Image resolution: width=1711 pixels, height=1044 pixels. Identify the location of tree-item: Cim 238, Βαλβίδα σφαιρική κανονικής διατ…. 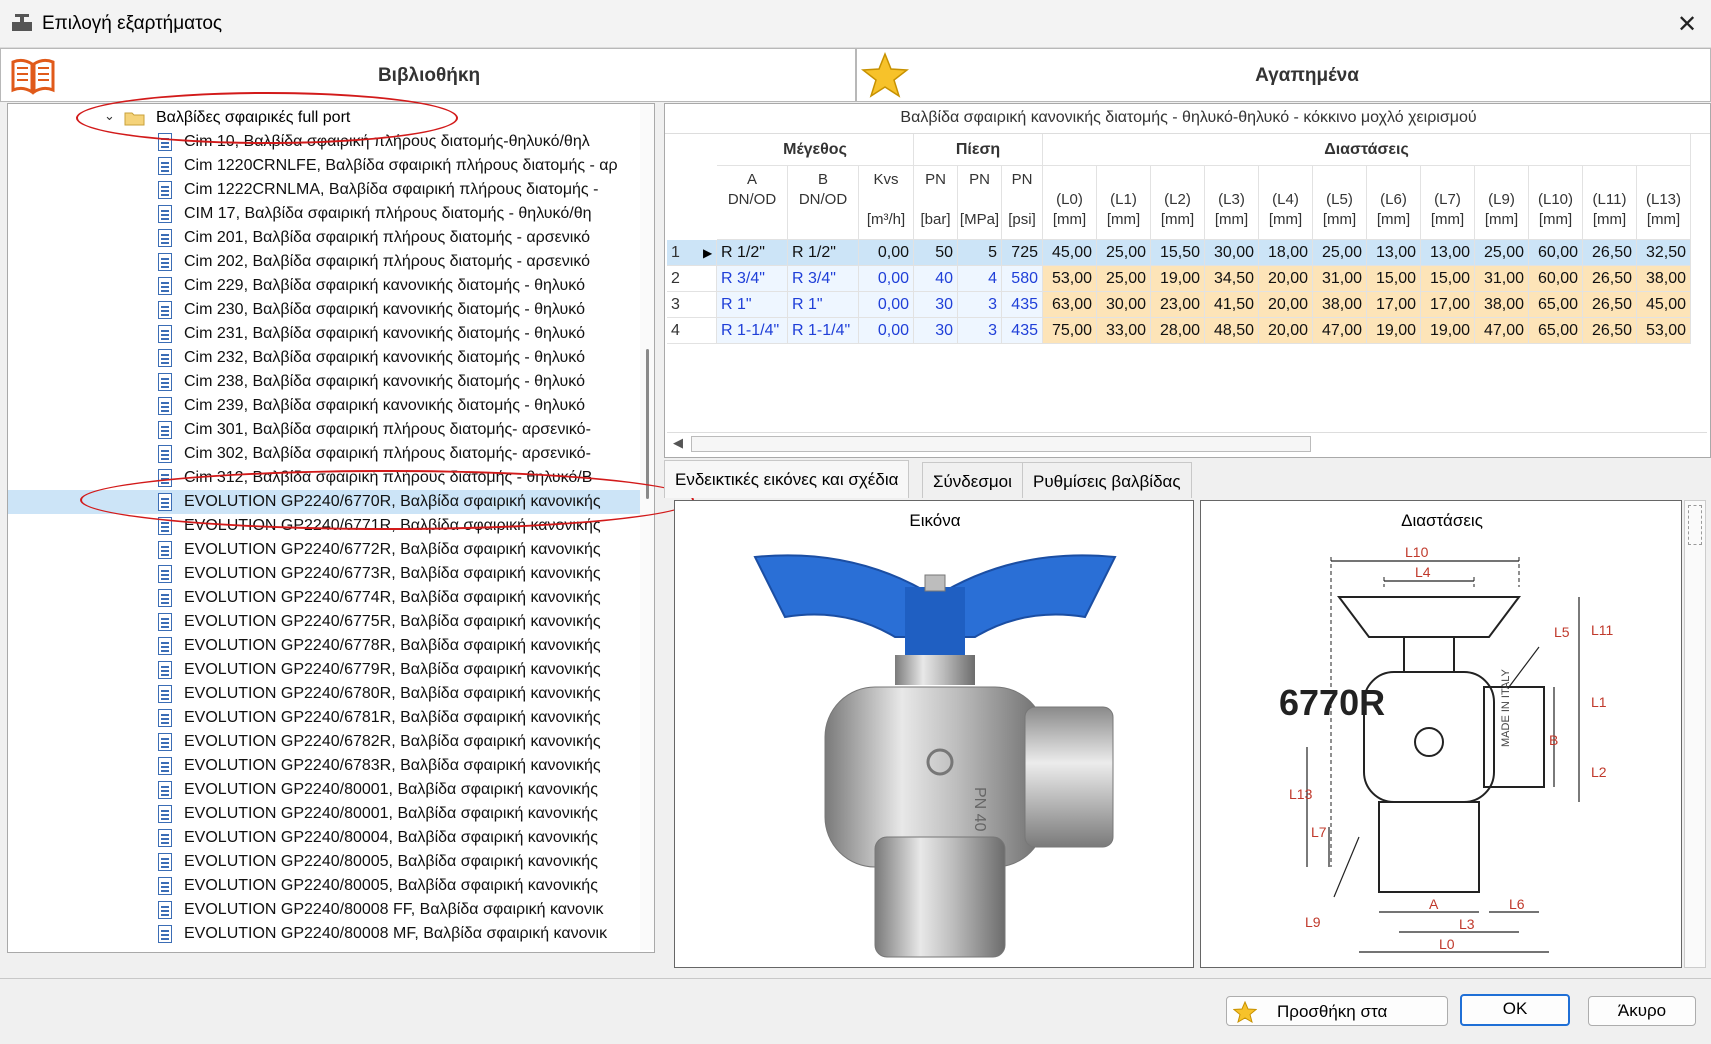
(328, 382).